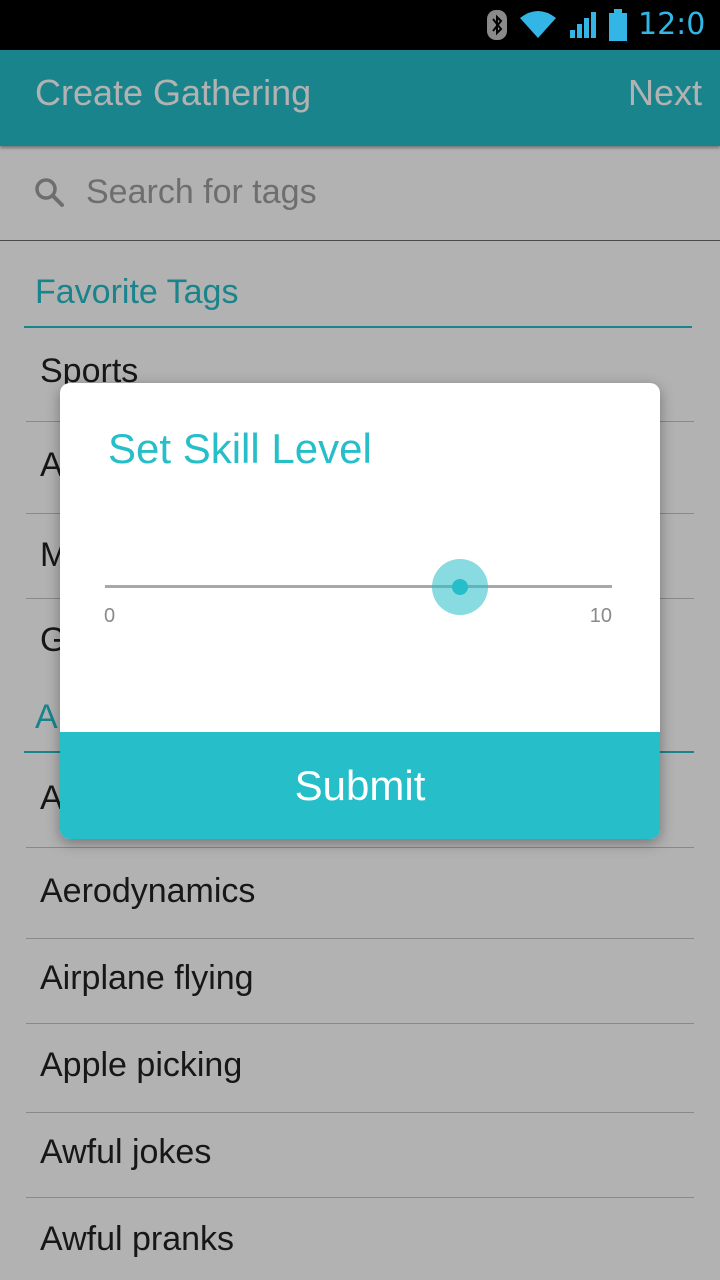 The height and width of the screenshot is (1280, 720). I want to click on wifi-icon, so click(538, 24).